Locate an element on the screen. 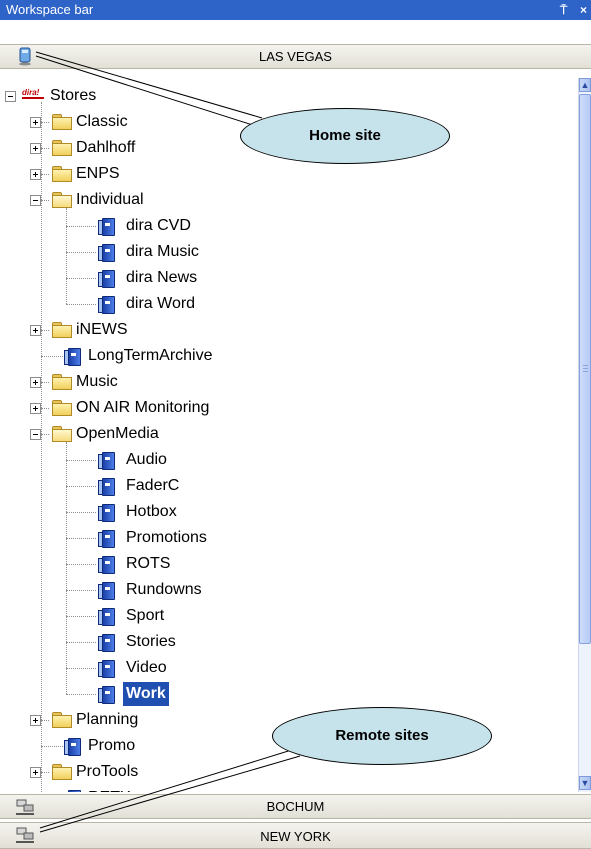  tree-scrollbar: ▲ ▼ is located at coordinates (584, 435).